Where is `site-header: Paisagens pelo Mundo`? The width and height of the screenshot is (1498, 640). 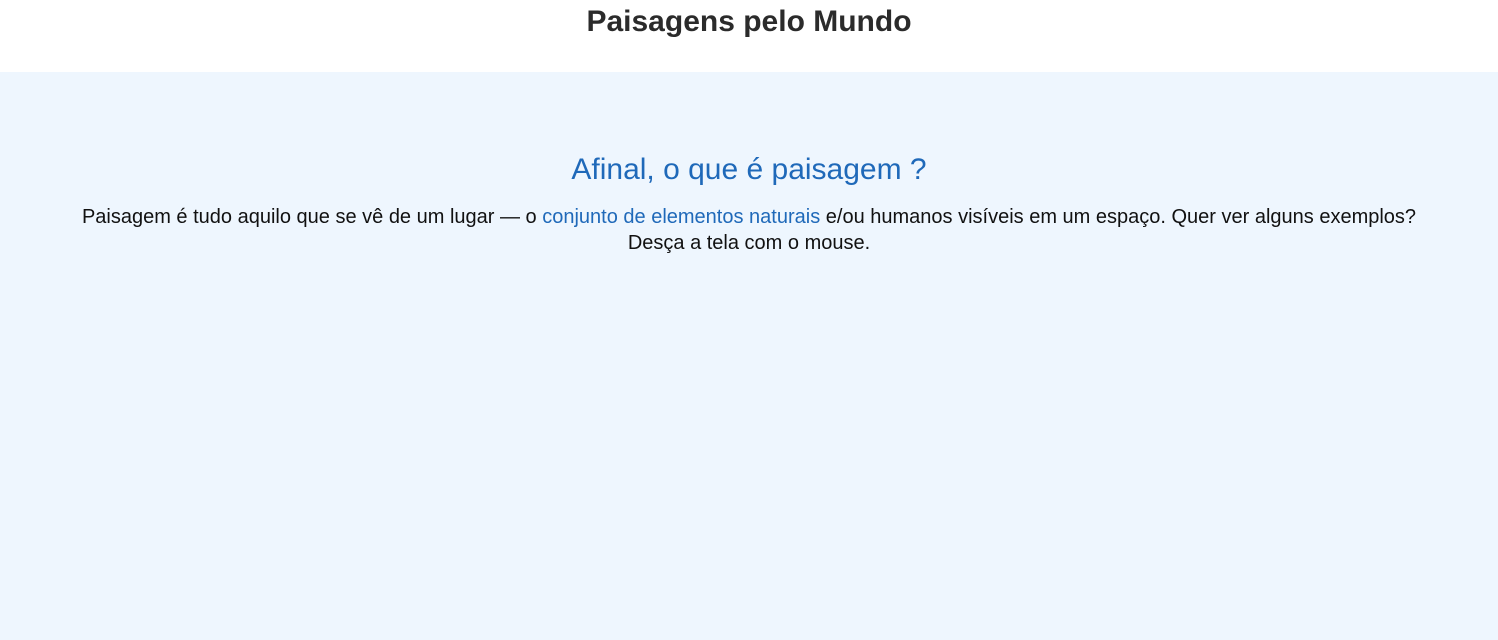 site-header: Paisagens pelo Mundo is located at coordinates (749, 36).